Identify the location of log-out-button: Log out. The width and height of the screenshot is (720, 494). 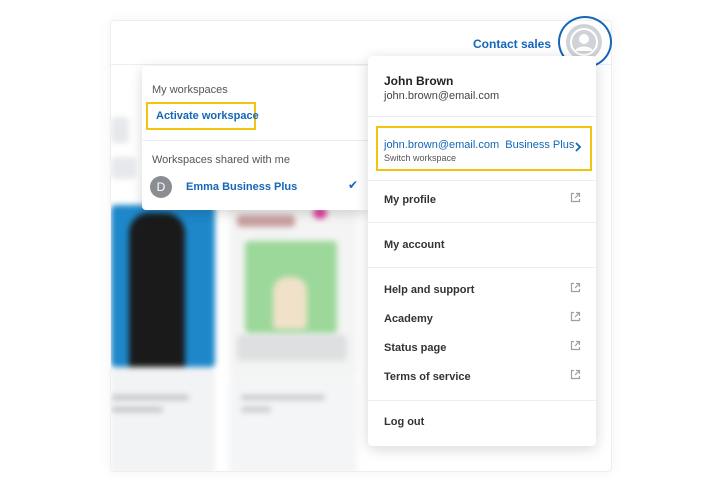
(482, 423).